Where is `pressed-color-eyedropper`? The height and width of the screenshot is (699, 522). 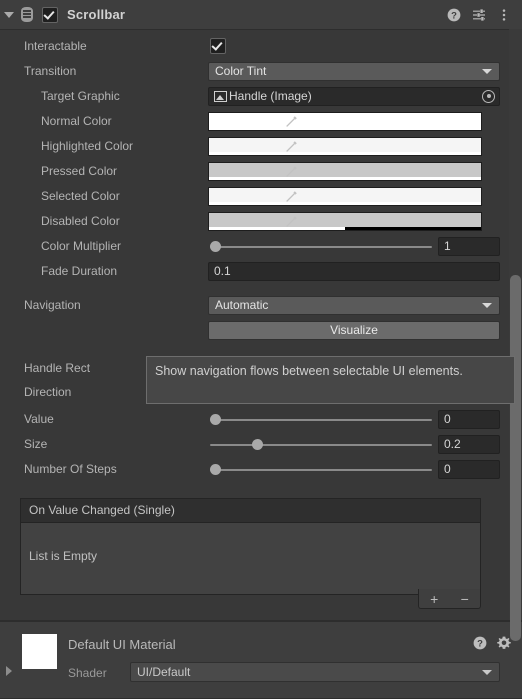 pressed-color-eyedropper is located at coordinates (291, 171).